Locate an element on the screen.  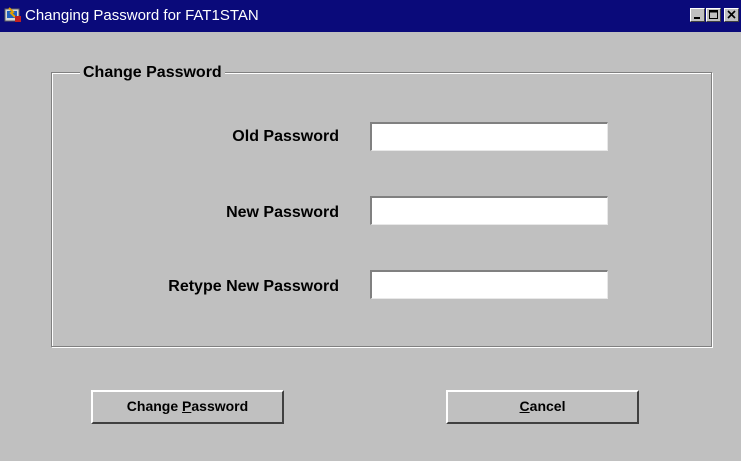
close-icon is located at coordinates (731, 14).